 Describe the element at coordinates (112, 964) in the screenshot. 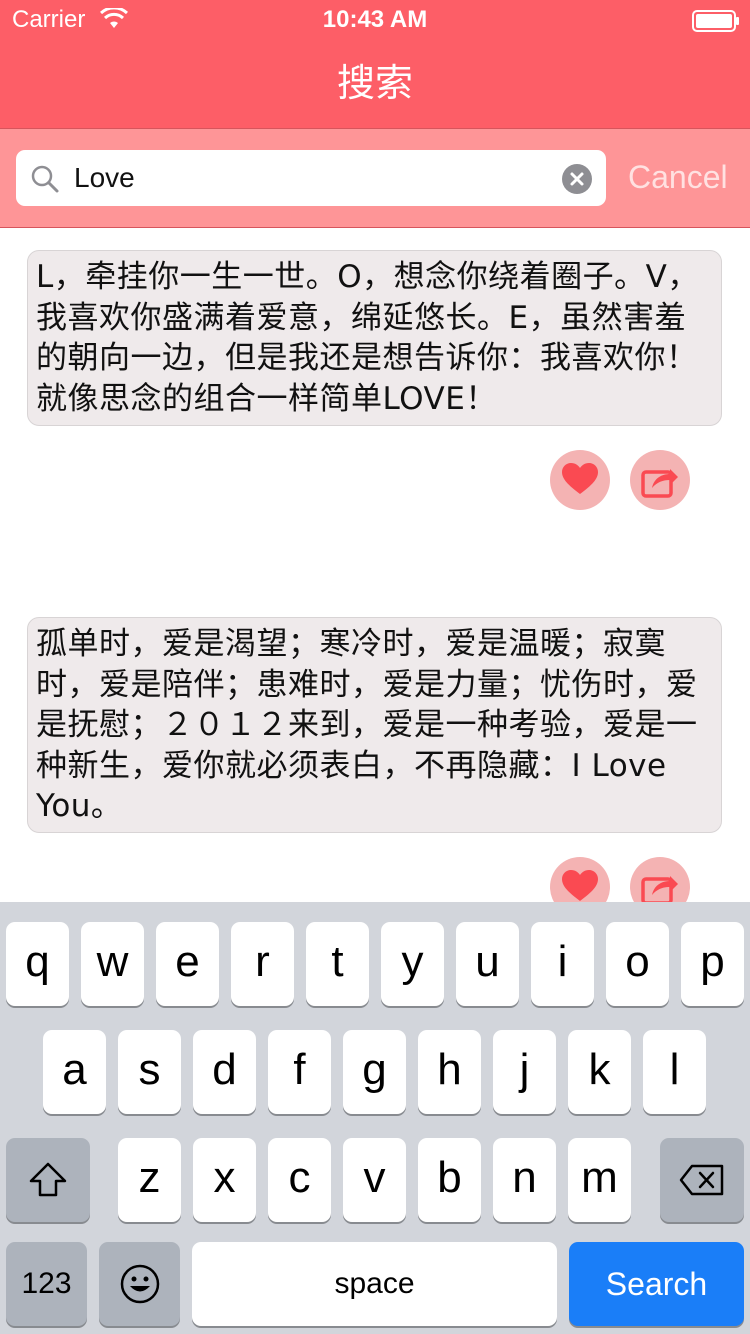

I see `key-w: w` at that location.